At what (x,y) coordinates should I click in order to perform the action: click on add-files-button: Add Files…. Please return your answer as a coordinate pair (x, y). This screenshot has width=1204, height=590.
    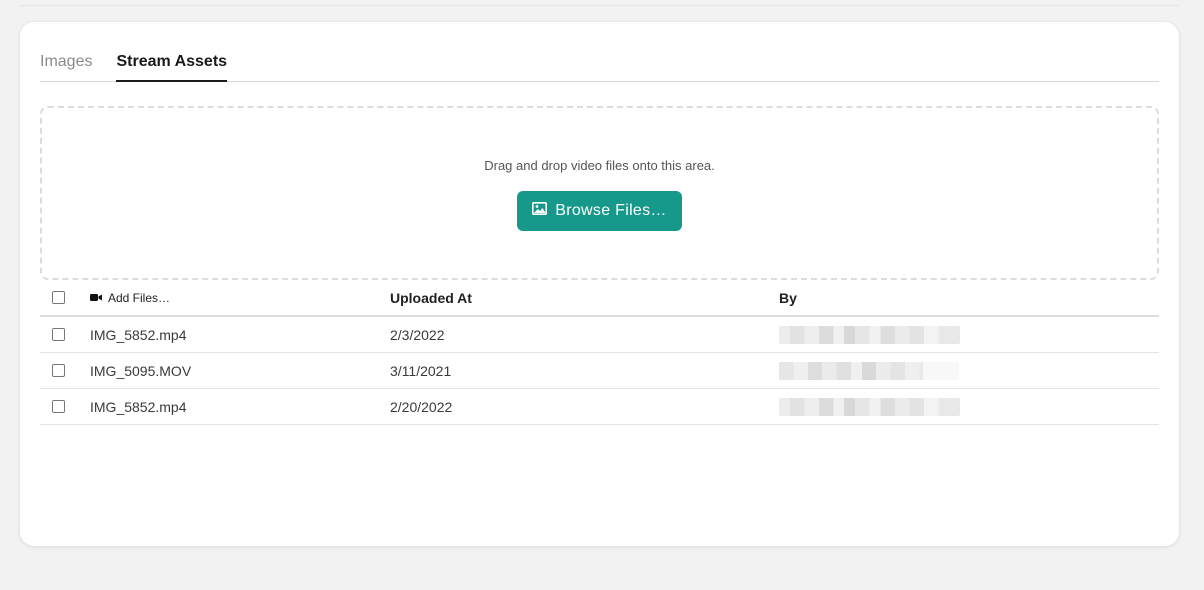
    Looking at the image, I should click on (240, 298).